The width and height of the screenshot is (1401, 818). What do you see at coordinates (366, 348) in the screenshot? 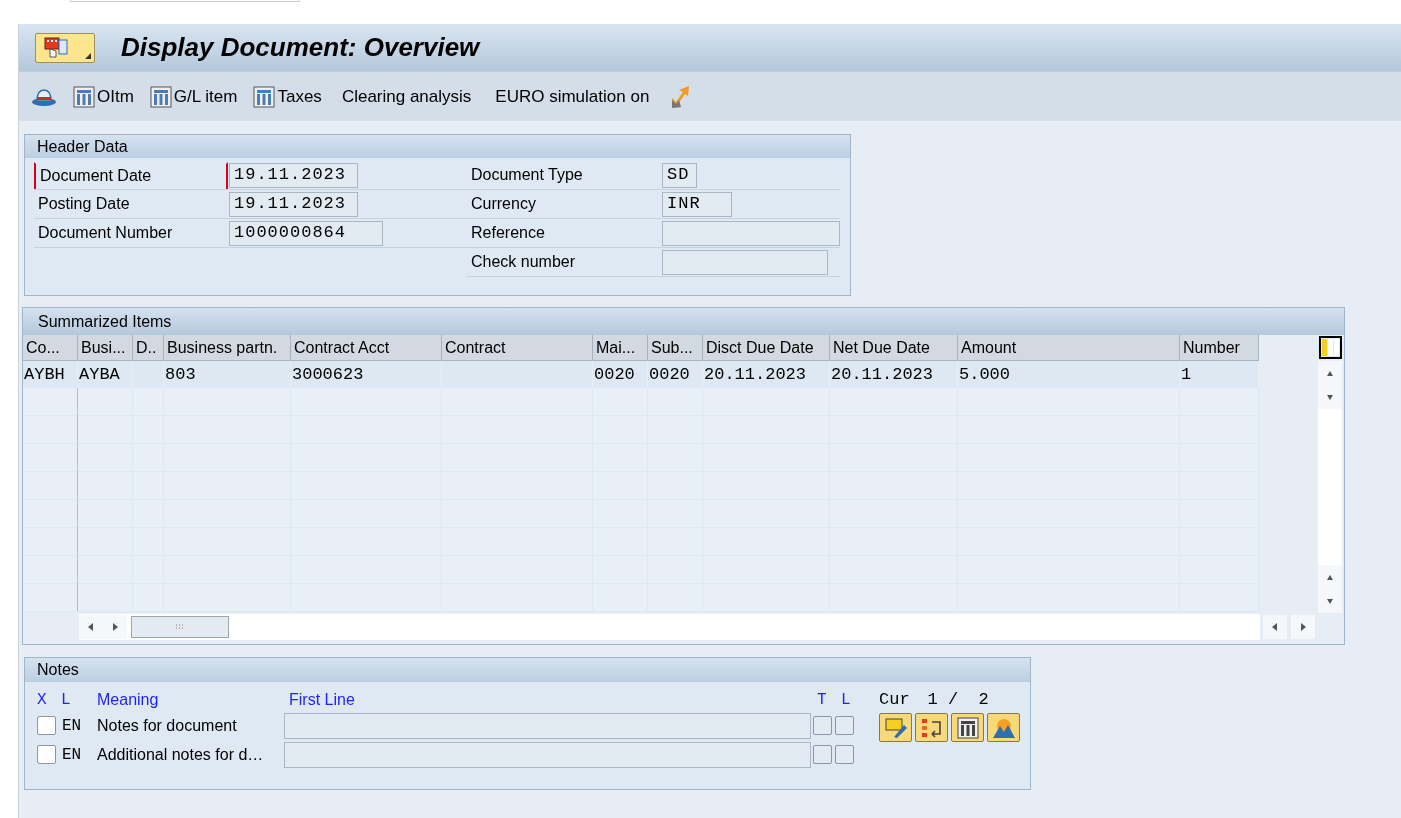
I see `column-header: Contract Acct` at bounding box center [366, 348].